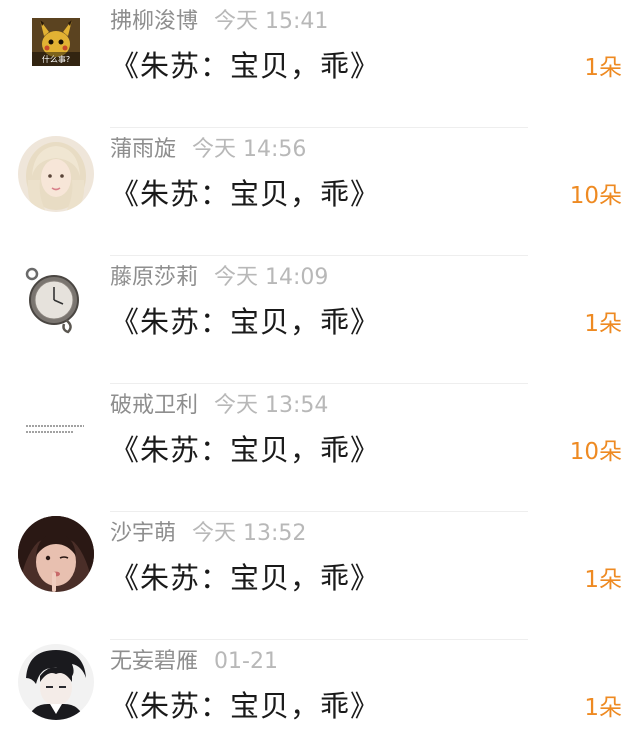 The width and height of the screenshot is (640, 740). What do you see at coordinates (154, 405) in the screenshot?
I see `user-name: 破戒卫利` at bounding box center [154, 405].